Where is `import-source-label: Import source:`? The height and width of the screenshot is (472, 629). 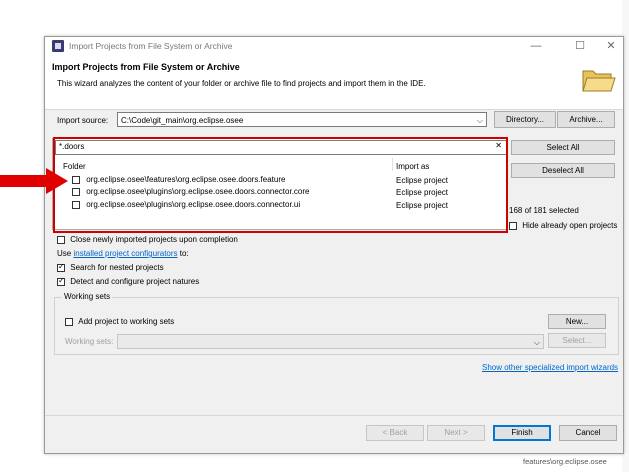 import-source-label: Import source: is located at coordinates (83, 120).